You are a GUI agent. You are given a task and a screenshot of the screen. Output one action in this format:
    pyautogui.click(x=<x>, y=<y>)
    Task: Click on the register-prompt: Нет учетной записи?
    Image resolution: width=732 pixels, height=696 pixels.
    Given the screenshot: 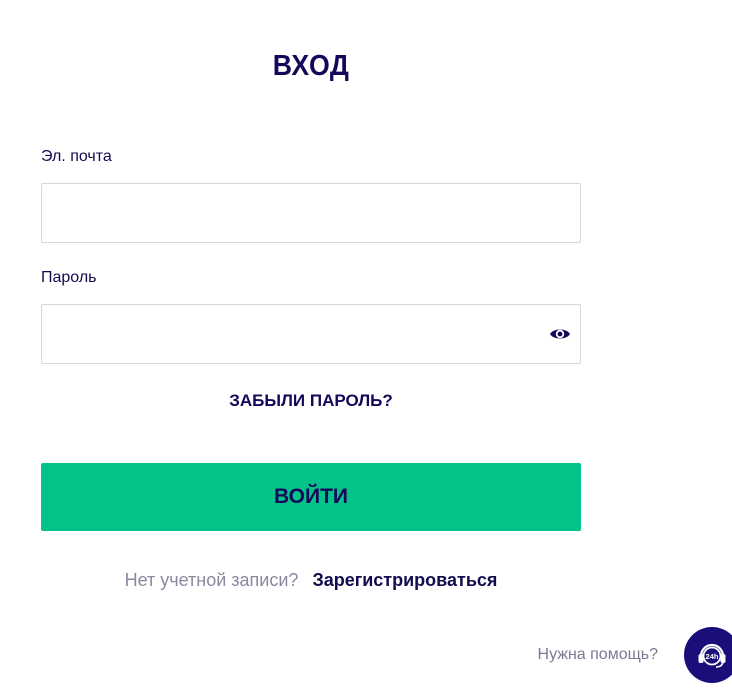 What is the action you would take?
    pyautogui.click(x=211, y=580)
    